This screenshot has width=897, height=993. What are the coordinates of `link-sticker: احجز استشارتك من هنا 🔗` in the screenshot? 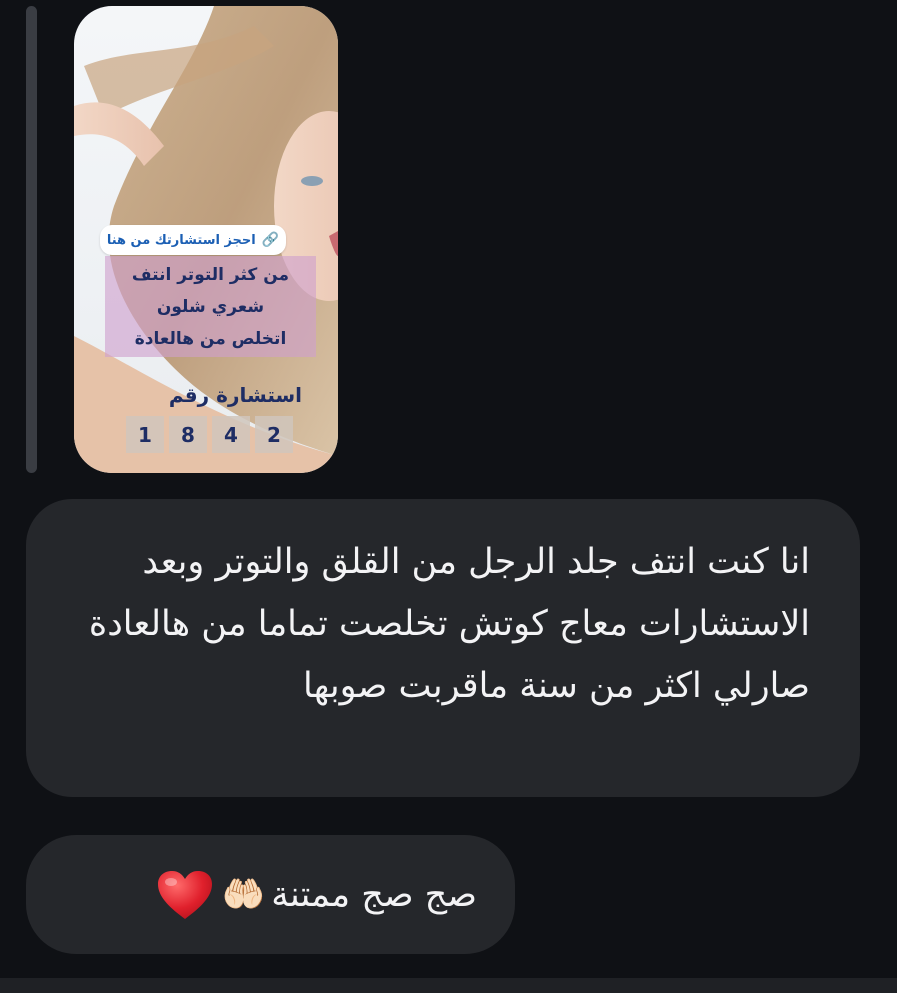 It's located at (193, 240).